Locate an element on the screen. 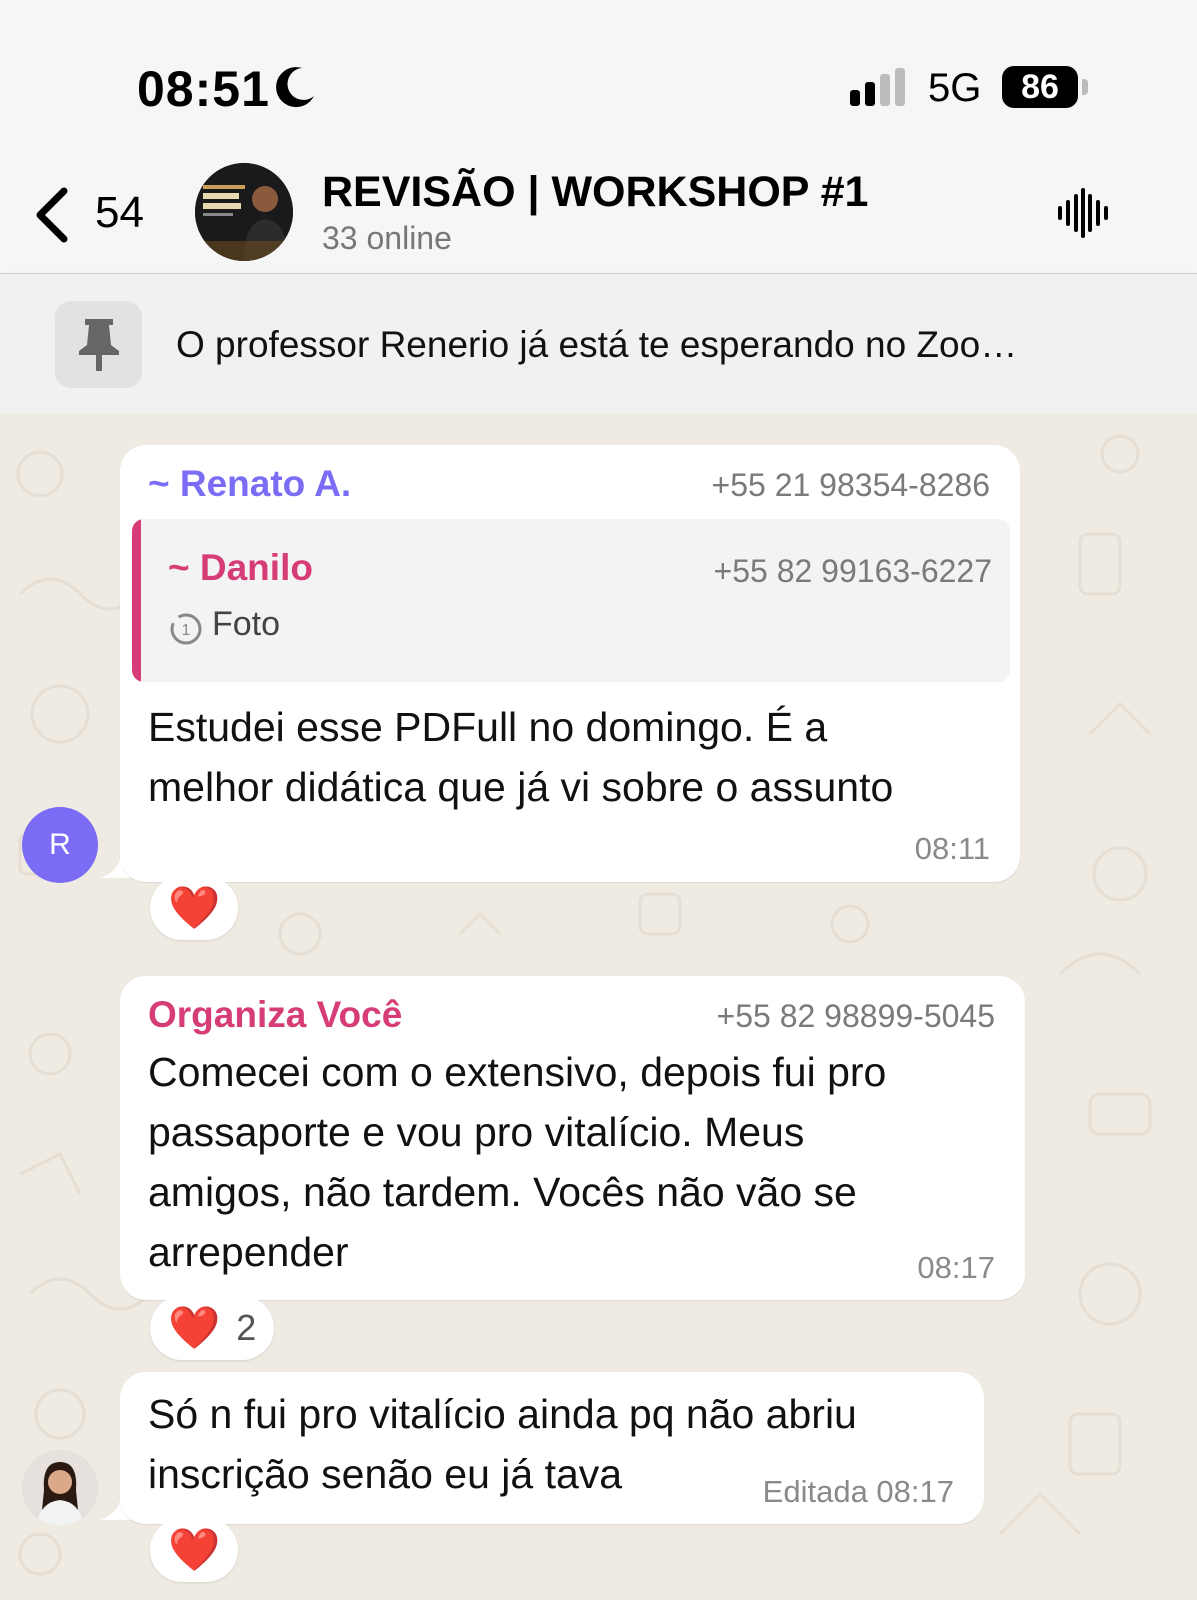 This screenshot has width=1197, height=1600. message-sender-phone: +55 82 98899-5045 is located at coordinates (855, 1016).